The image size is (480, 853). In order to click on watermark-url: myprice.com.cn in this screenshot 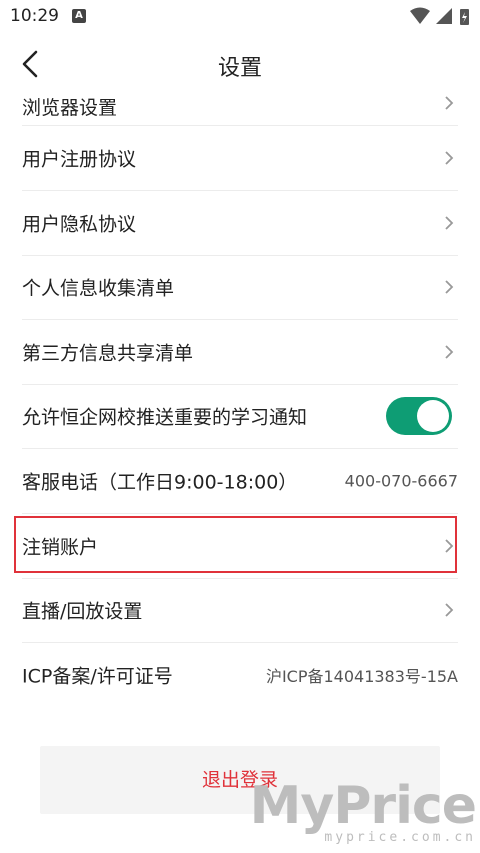, I will do `click(400, 837)`.